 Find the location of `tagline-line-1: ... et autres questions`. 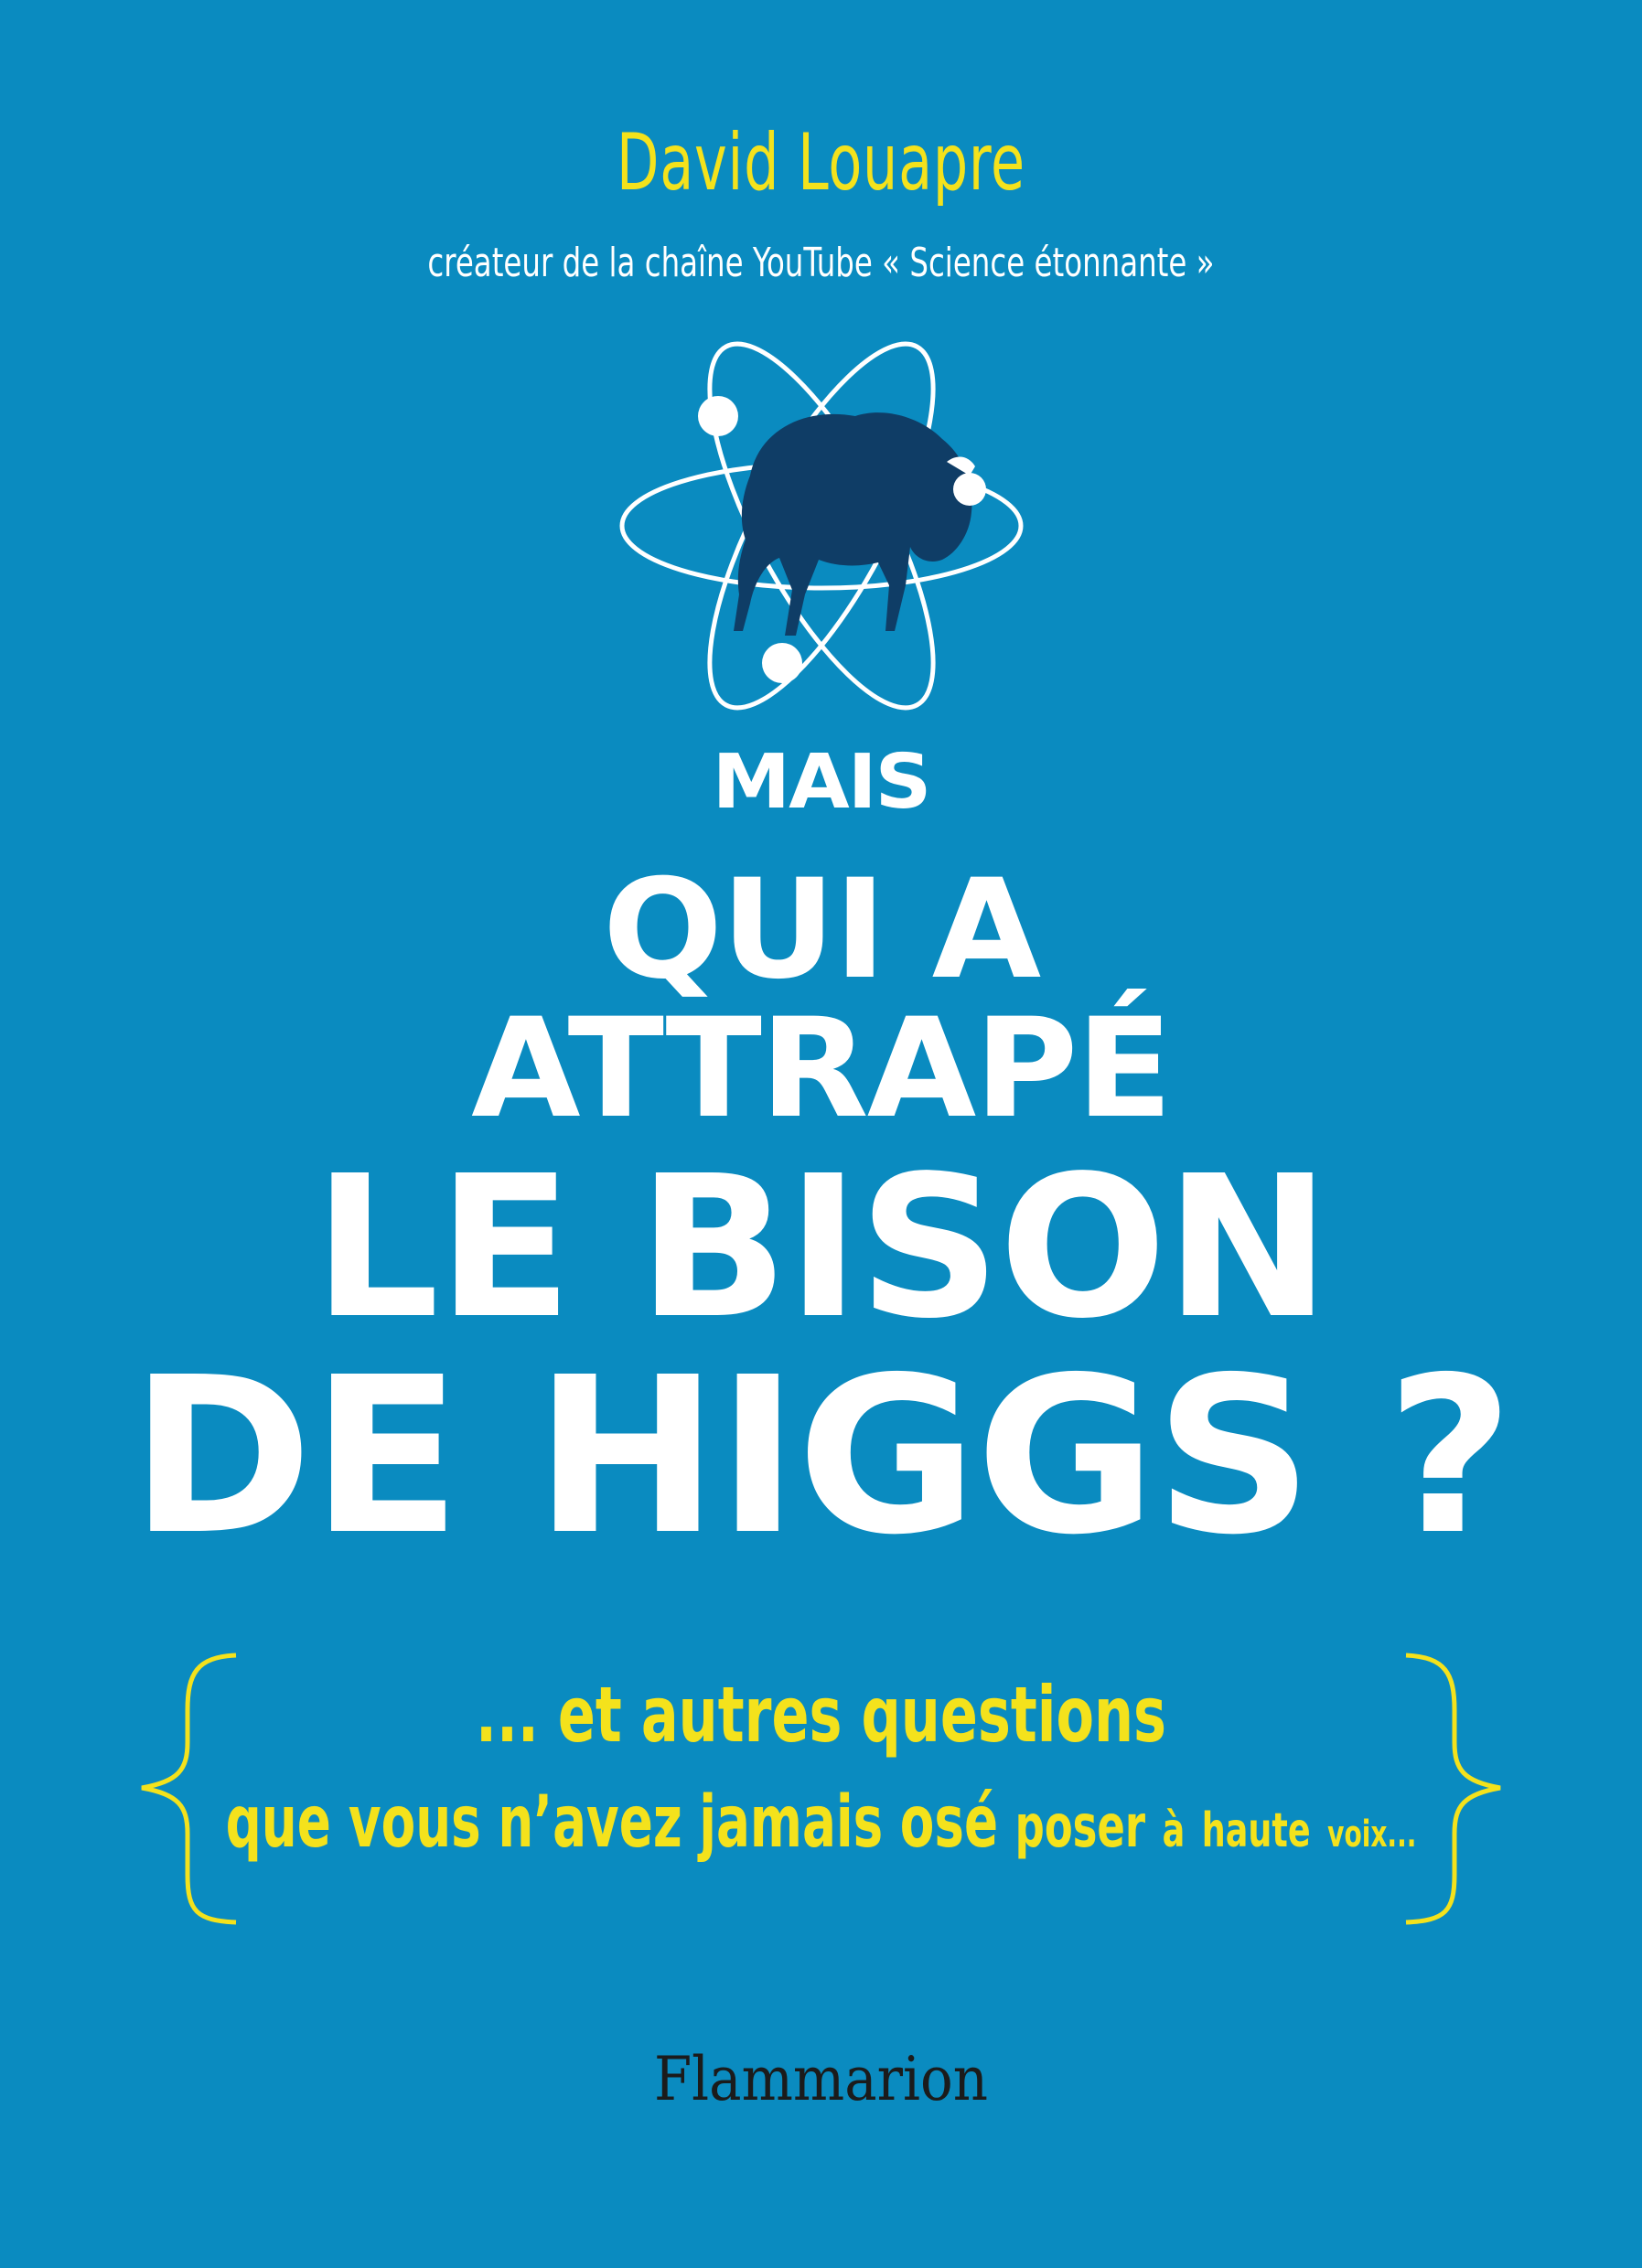

tagline-line-1: ... et autres questions is located at coordinates (821, 1715).